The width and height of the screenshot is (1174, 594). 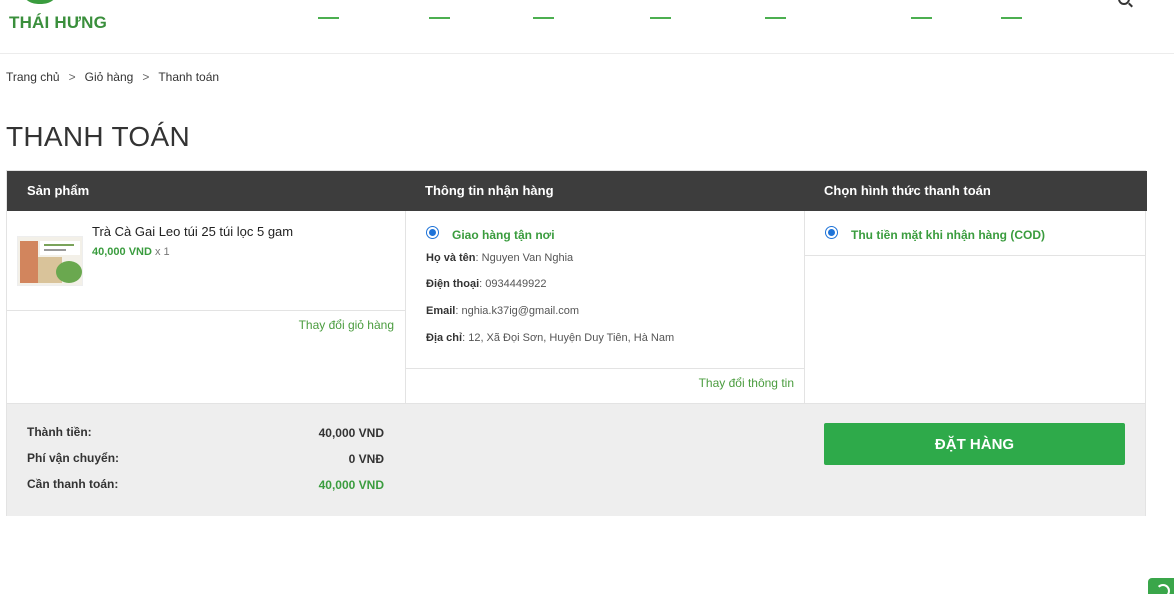 I want to click on total-value: 40,000 VND, so click(x=351, y=485).